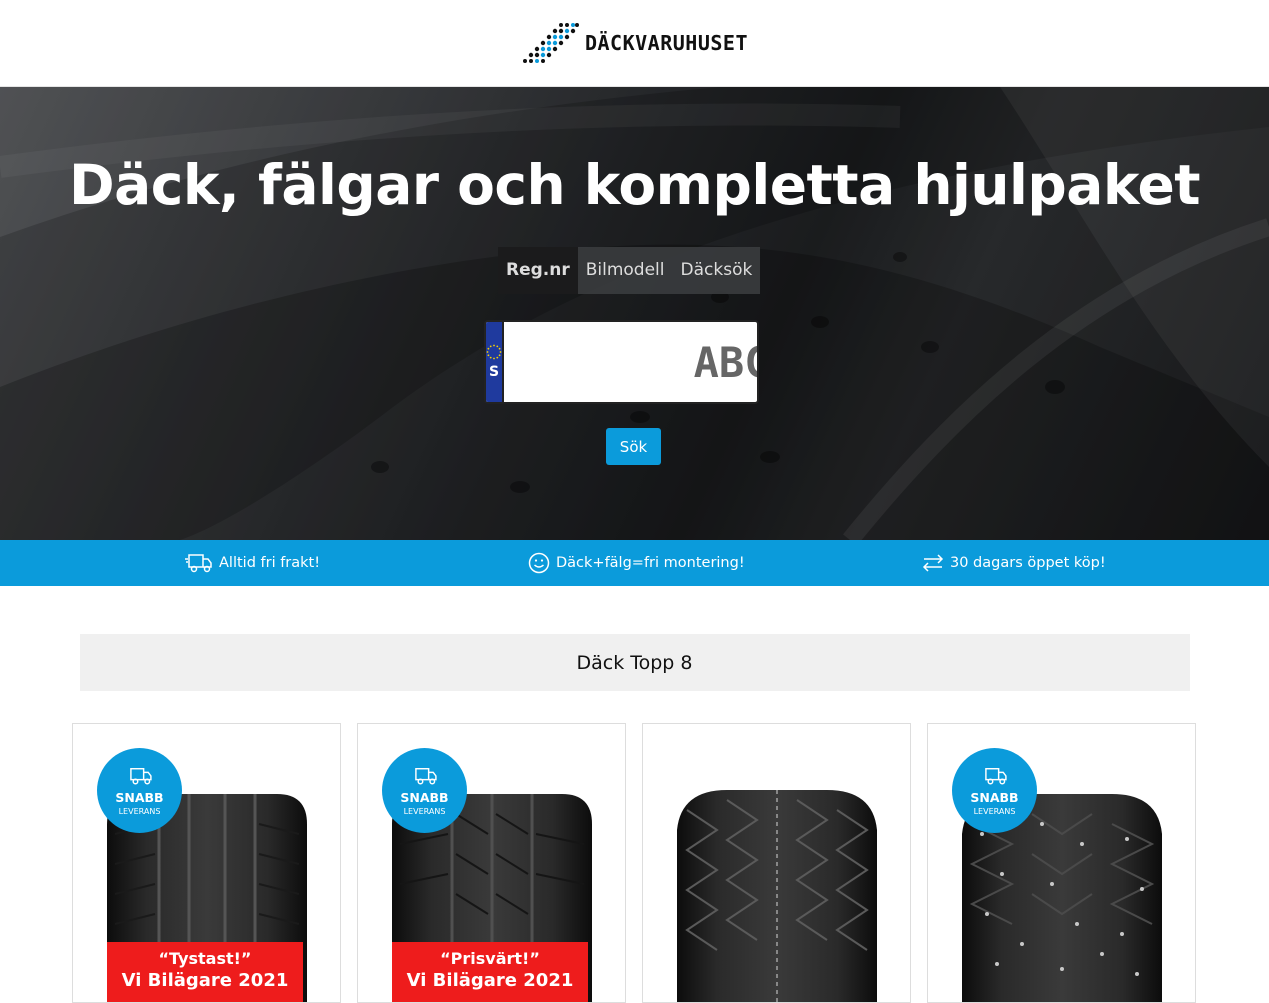 This screenshot has width=1269, height=1003. I want to click on site-header: DÄCKVARUHUSET, so click(634, 43).